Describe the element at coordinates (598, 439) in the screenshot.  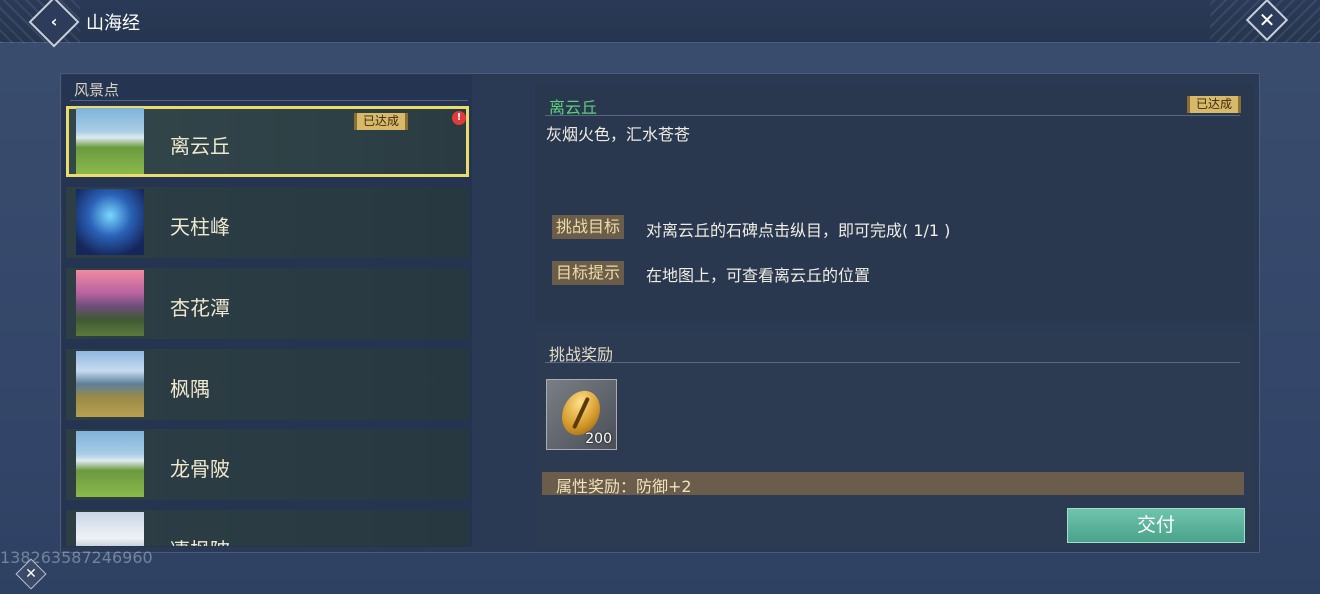
I see `reward-item-count: 200` at that location.